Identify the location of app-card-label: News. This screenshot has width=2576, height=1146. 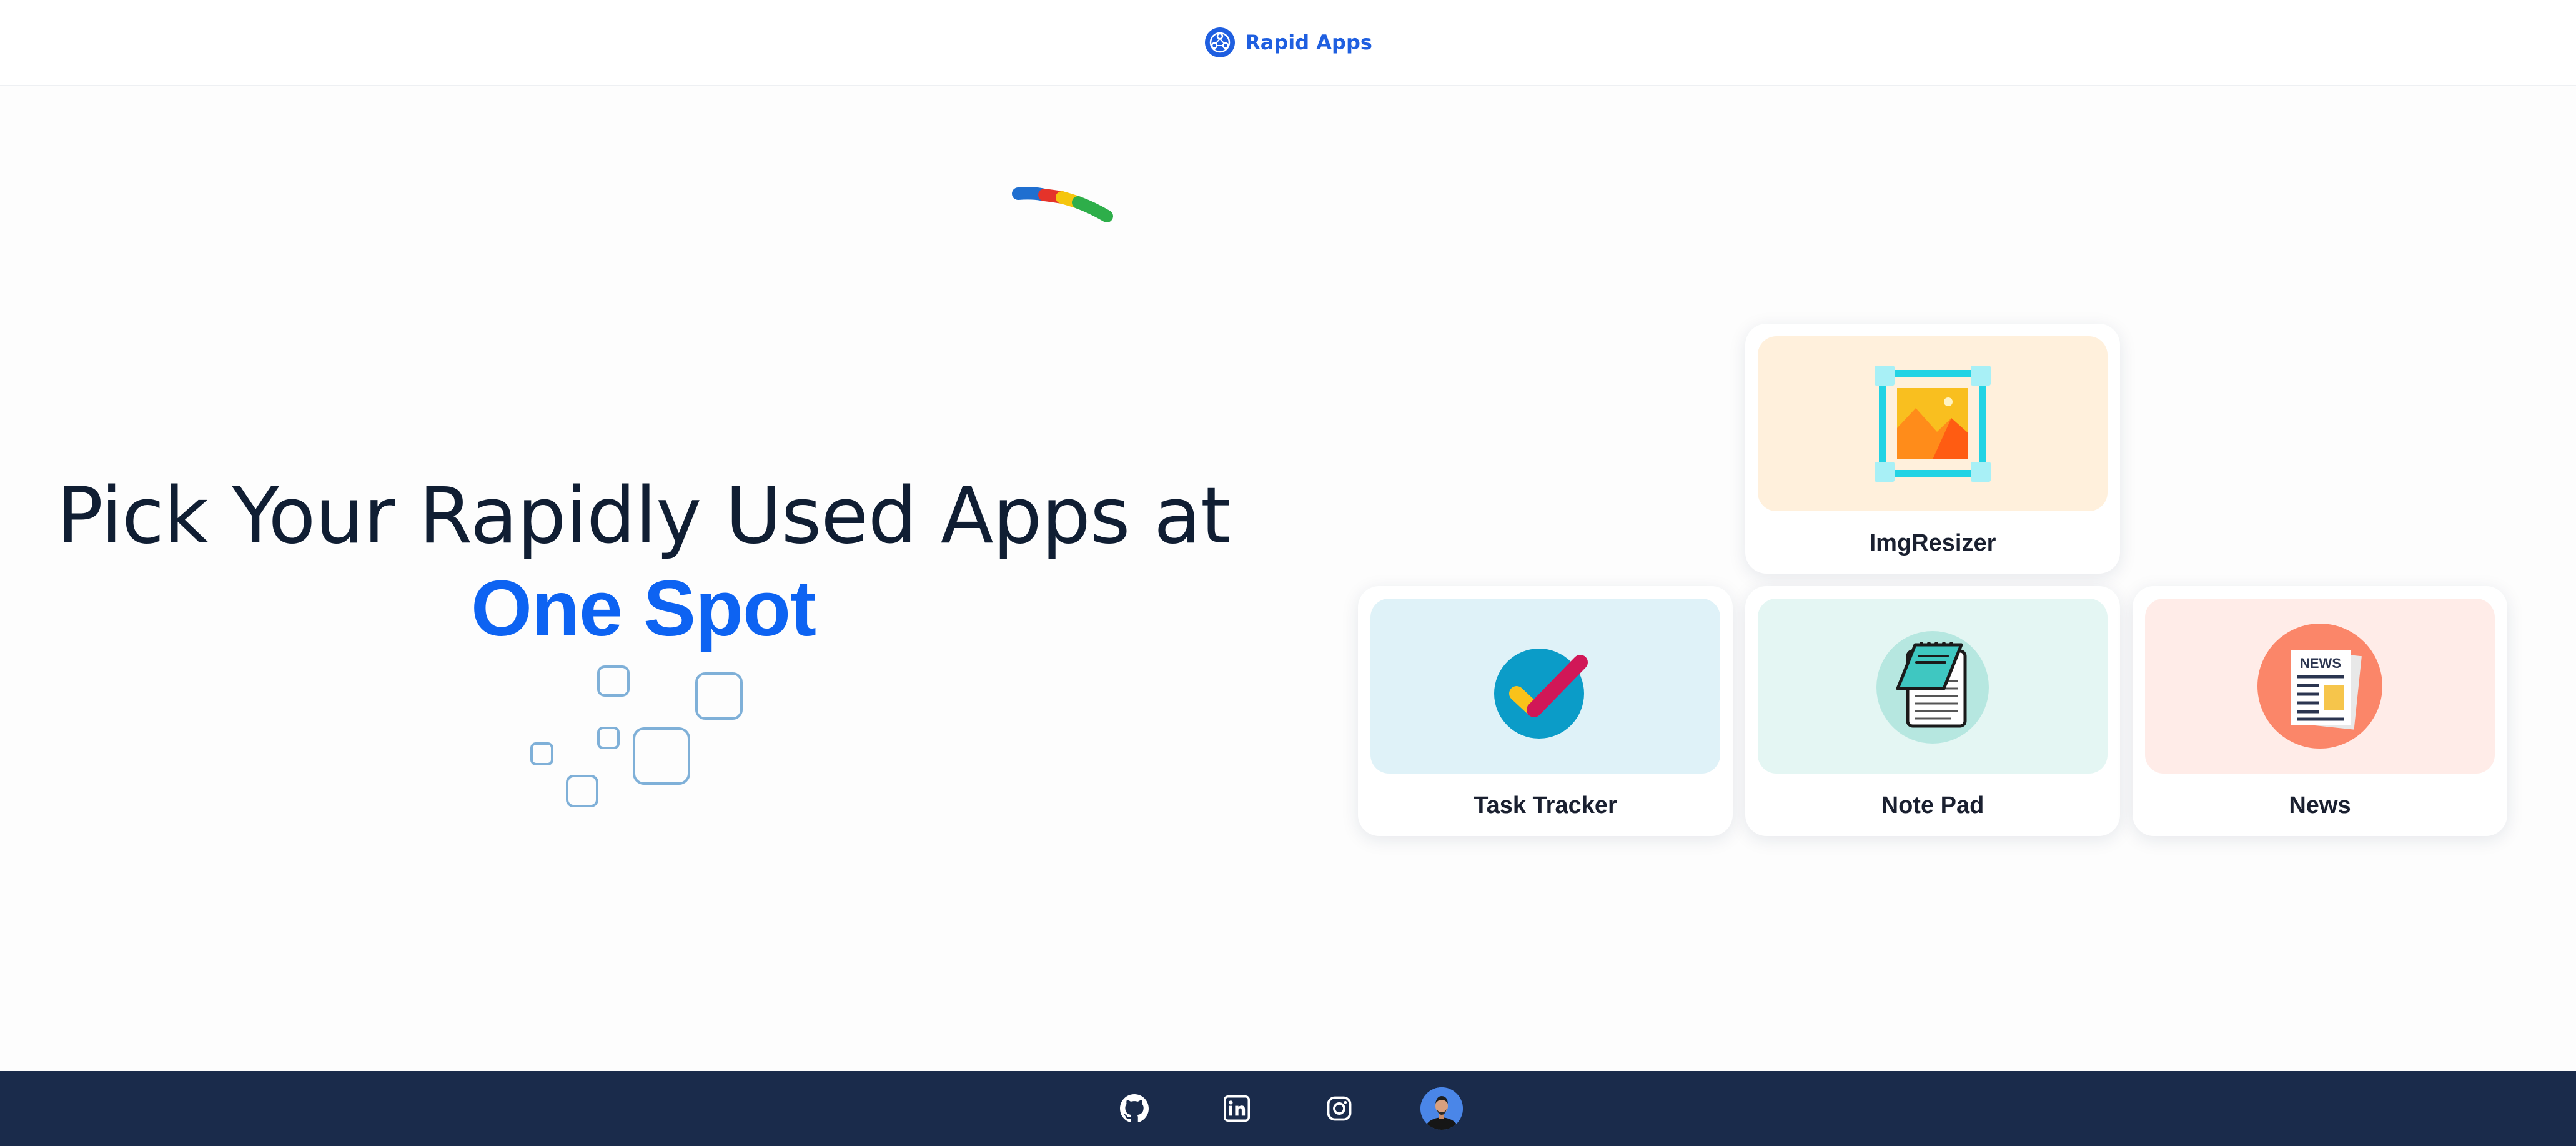
(2320, 805).